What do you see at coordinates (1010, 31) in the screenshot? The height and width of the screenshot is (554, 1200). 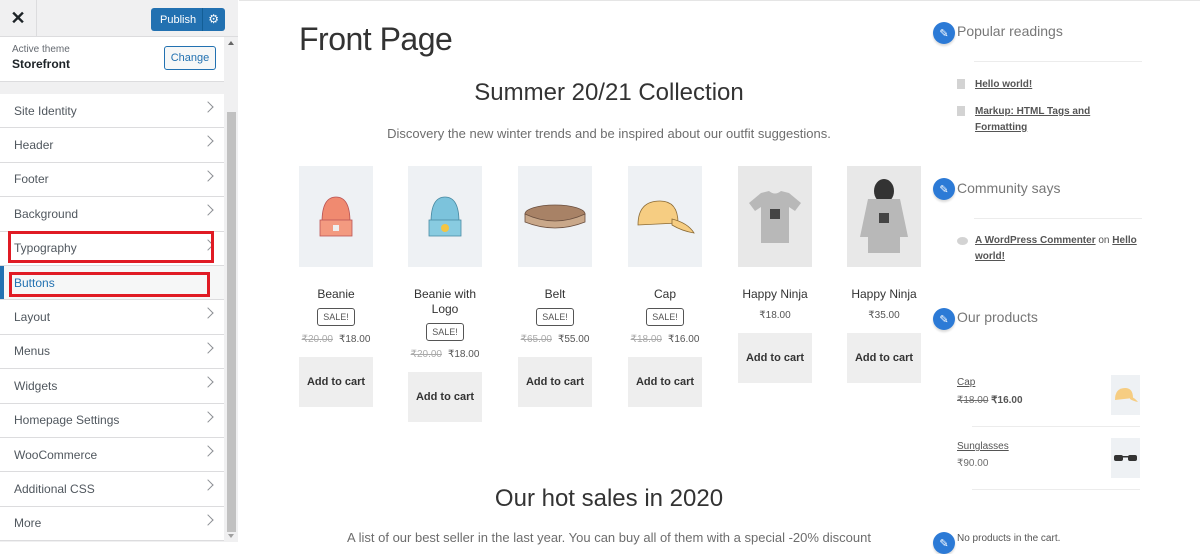 I see `widget-title-popular: Popular readings` at bounding box center [1010, 31].